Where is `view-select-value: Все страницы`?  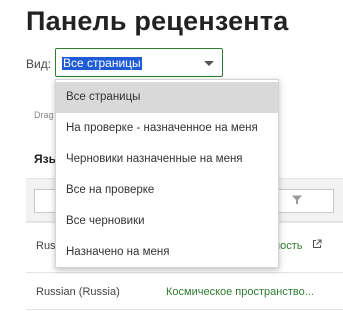
view-select-value: Все страницы is located at coordinates (102, 63).